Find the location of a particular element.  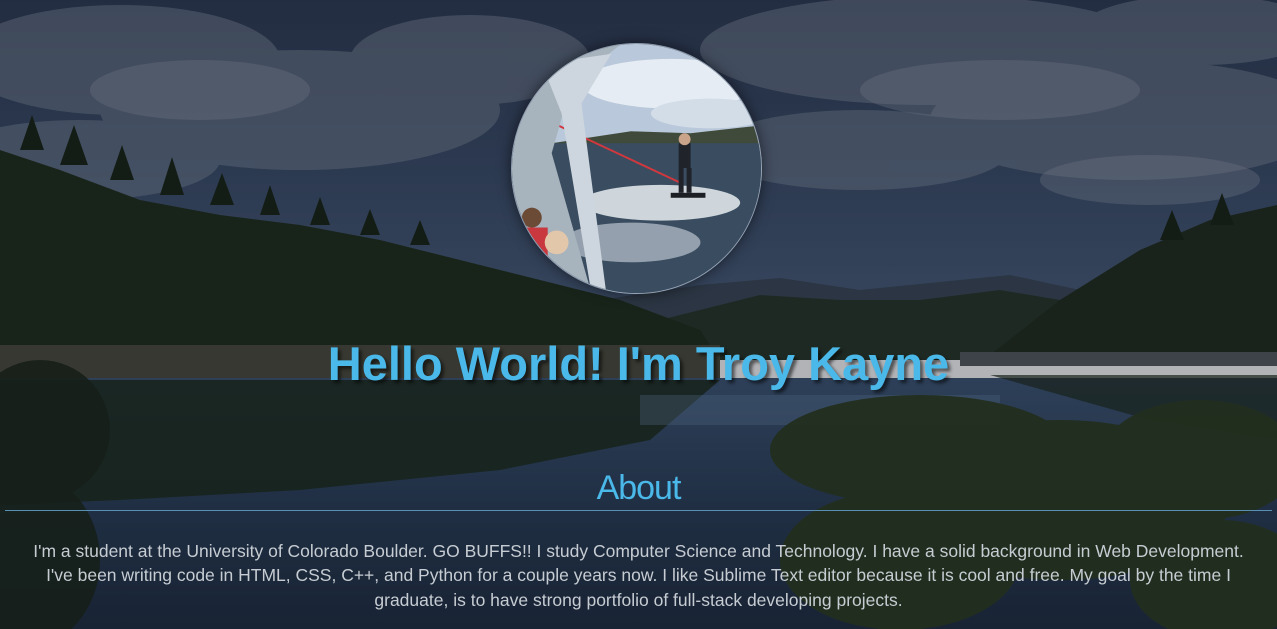

hero-greeting-heading: Hello World! I'm Troy Kayne is located at coordinates (638, 363).